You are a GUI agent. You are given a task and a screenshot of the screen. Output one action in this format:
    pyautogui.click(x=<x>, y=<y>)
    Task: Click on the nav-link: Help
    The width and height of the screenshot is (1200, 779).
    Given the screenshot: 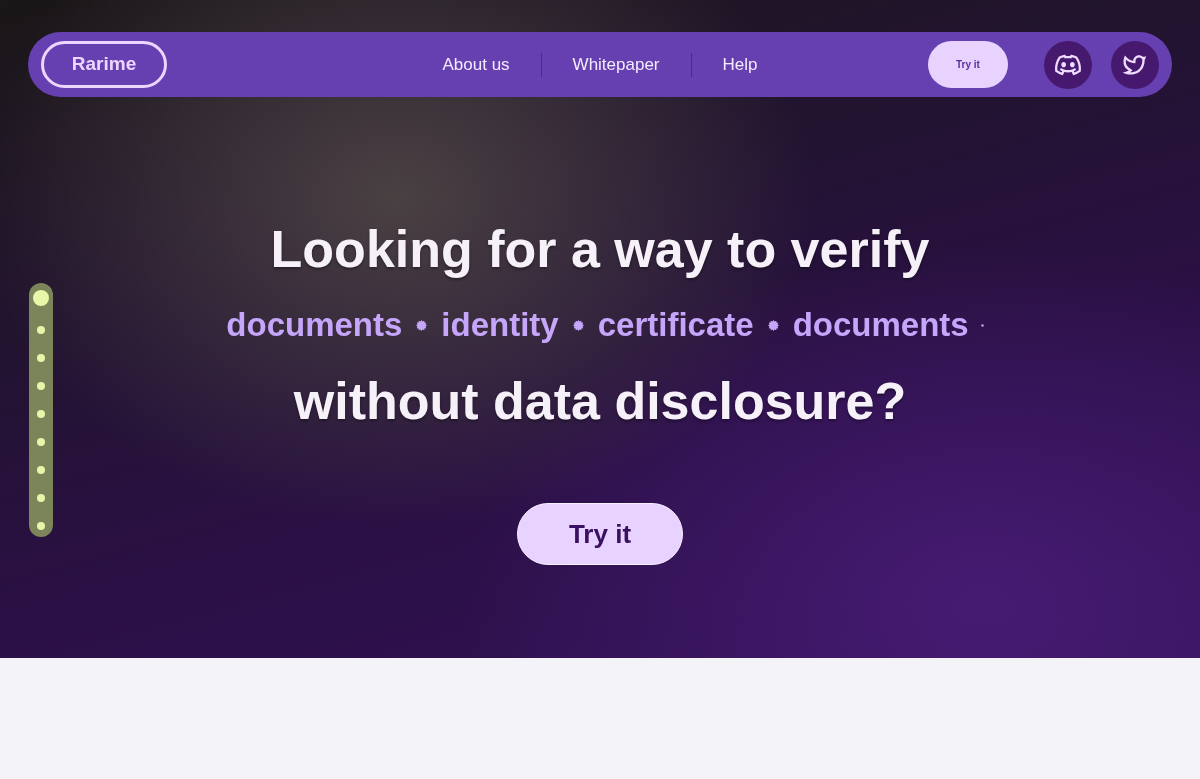 What is the action you would take?
    pyautogui.click(x=740, y=64)
    